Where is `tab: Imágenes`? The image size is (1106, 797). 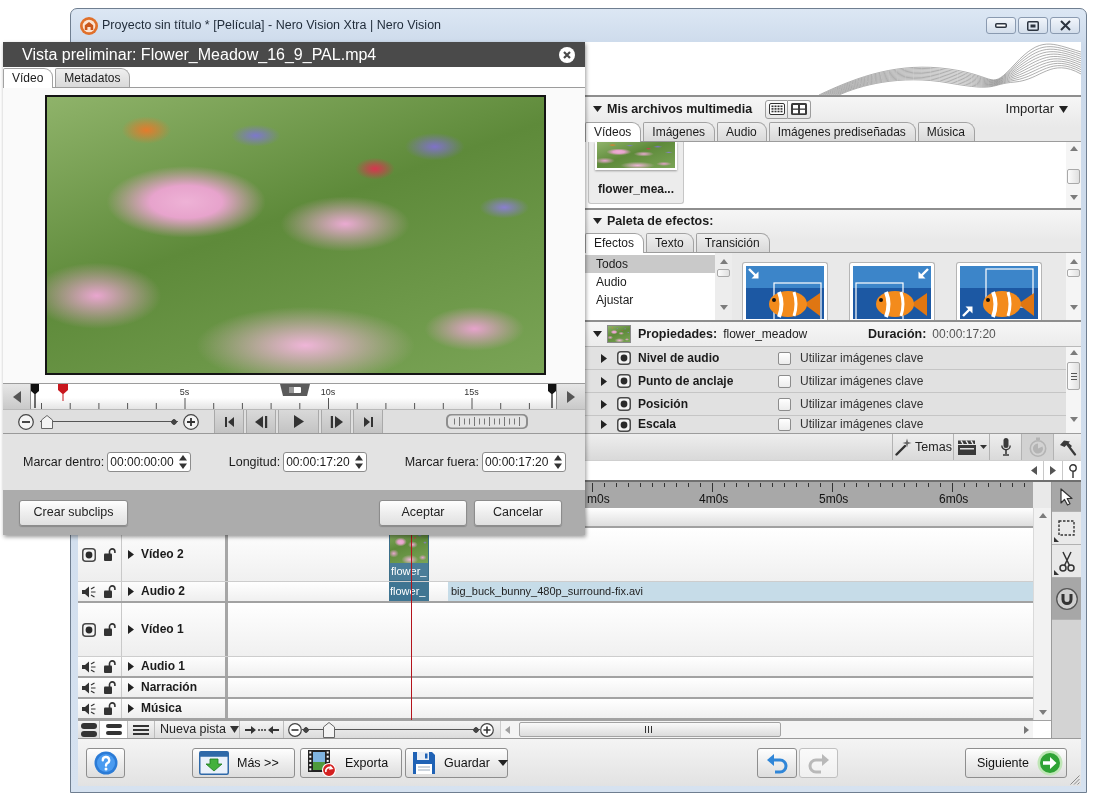
tab: Imágenes is located at coordinates (679, 131).